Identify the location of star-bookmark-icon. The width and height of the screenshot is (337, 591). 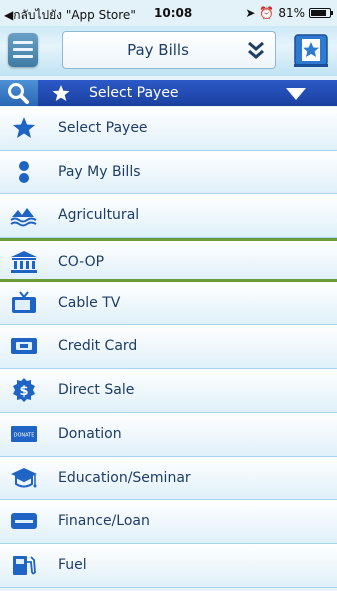
(311, 50).